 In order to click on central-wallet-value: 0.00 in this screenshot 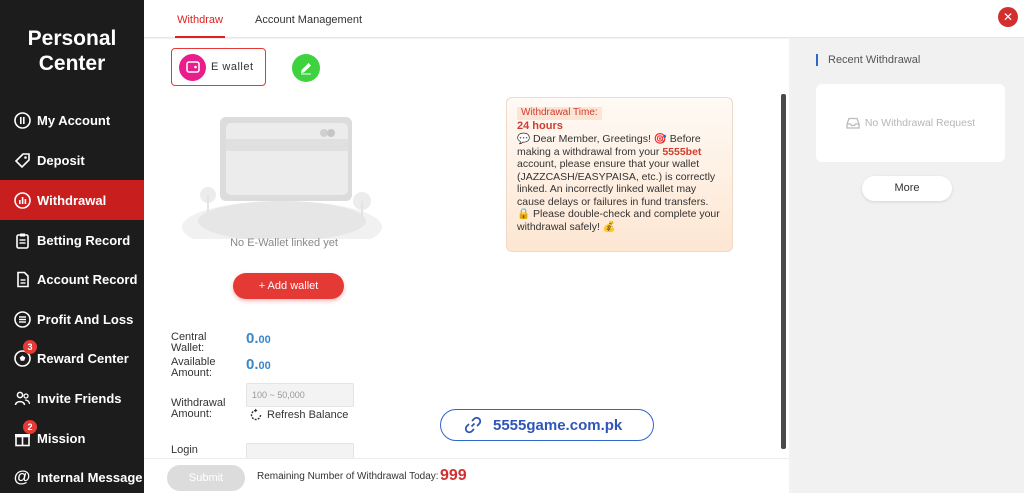, I will do `click(258, 338)`.